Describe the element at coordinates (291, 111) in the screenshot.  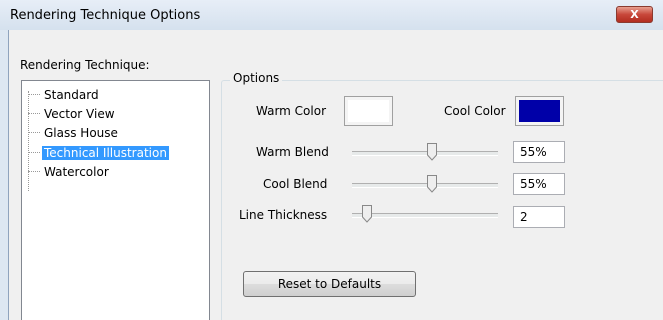
I see `warm-color-label: Warm Color` at that location.